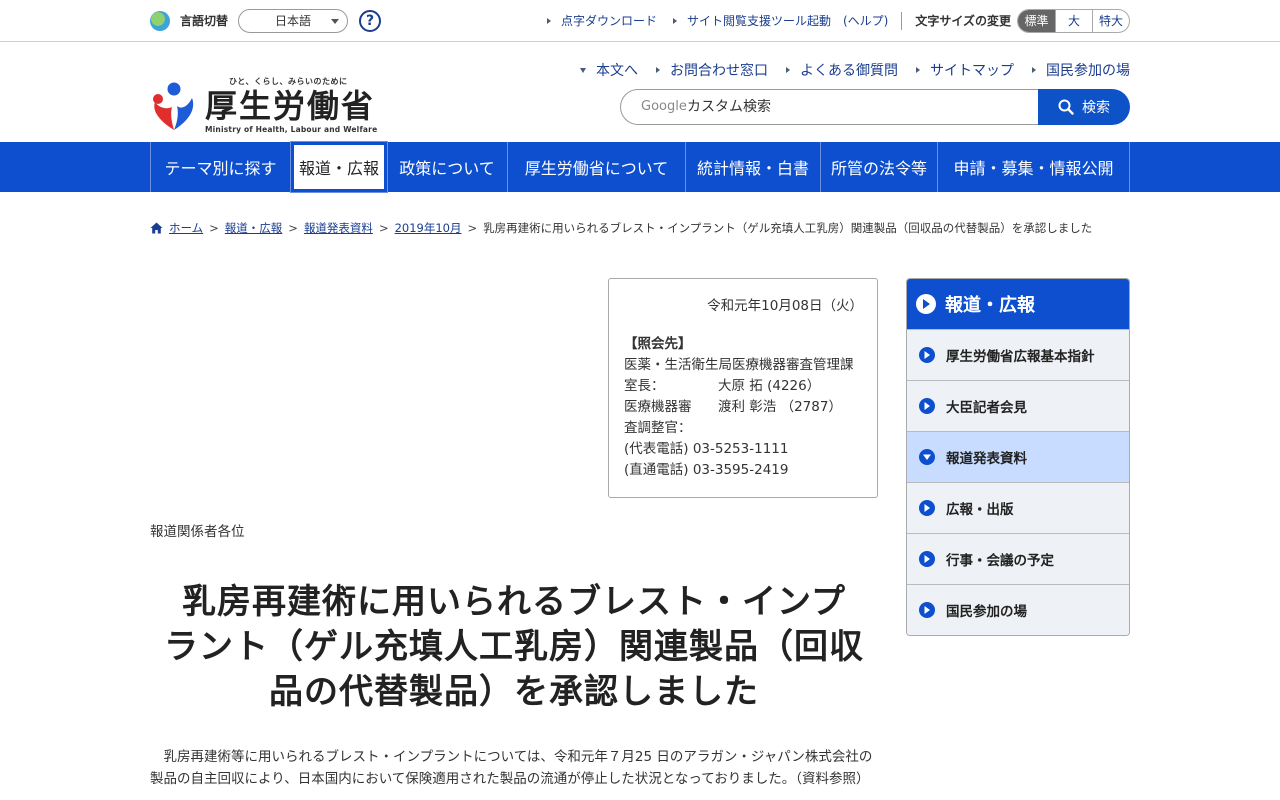 The width and height of the screenshot is (1280, 800). Describe the element at coordinates (1020, 357) in the screenshot. I see `side-item-label: 厚生労働省広報基本指針` at that location.